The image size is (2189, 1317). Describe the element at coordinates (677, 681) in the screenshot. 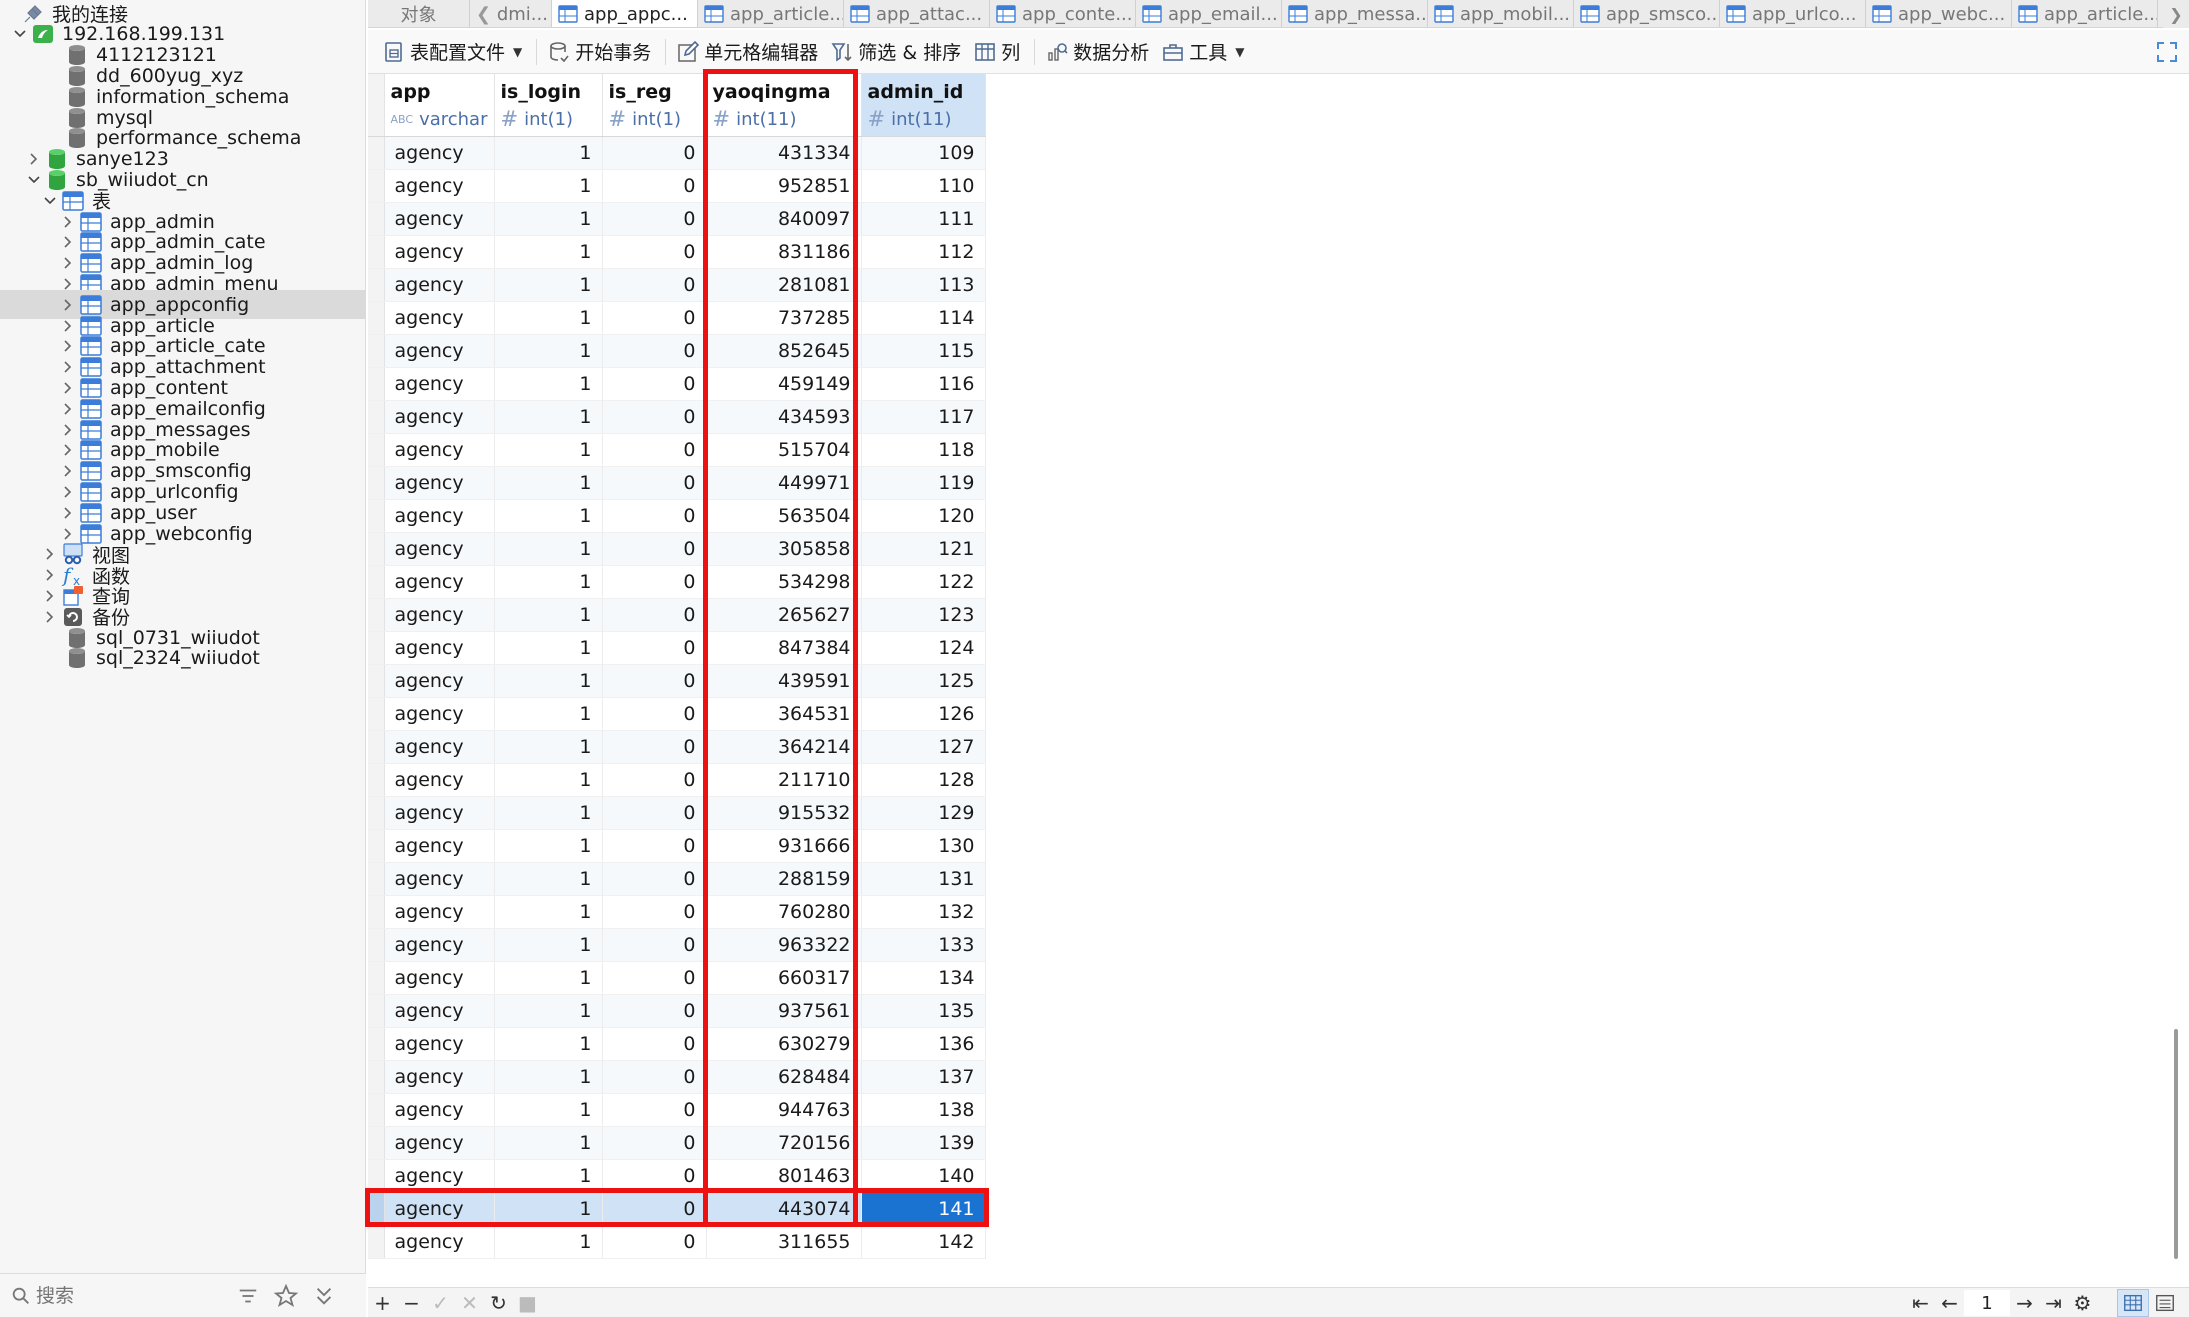

I see `table-row: agency 1 0 439591 125` at that location.